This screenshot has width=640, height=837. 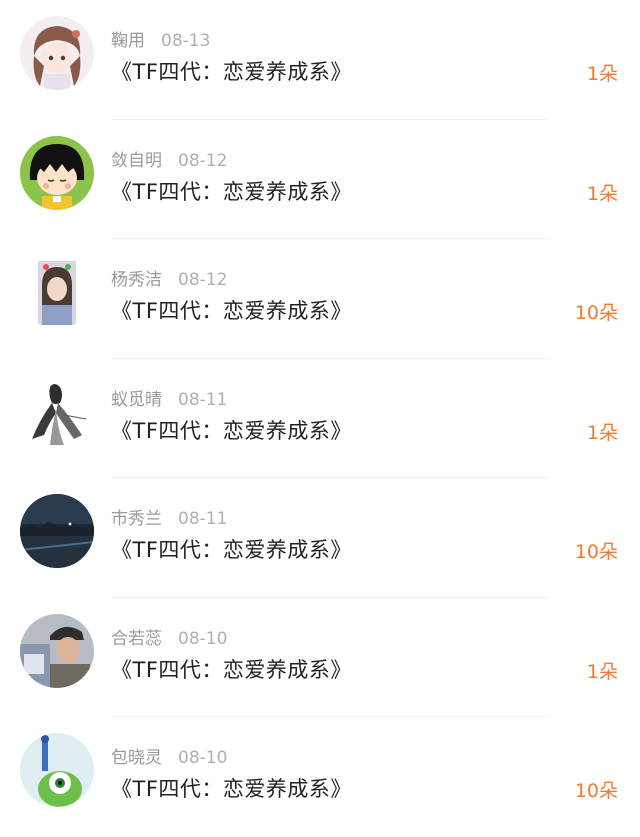 What do you see at coordinates (169, 397) in the screenshot?
I see `meta-line: 蚁觅晴 08-11` at bounding box center [169, 397].